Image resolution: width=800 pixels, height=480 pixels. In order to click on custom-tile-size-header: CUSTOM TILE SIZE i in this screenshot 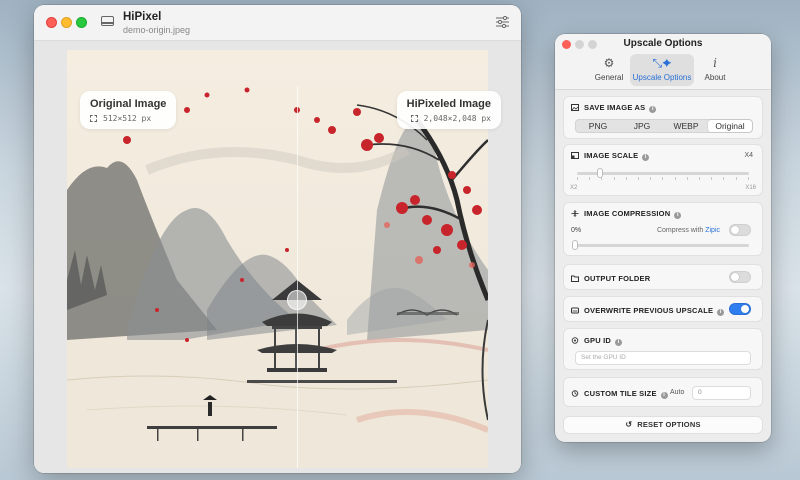, I will do `click(619, 394)`.